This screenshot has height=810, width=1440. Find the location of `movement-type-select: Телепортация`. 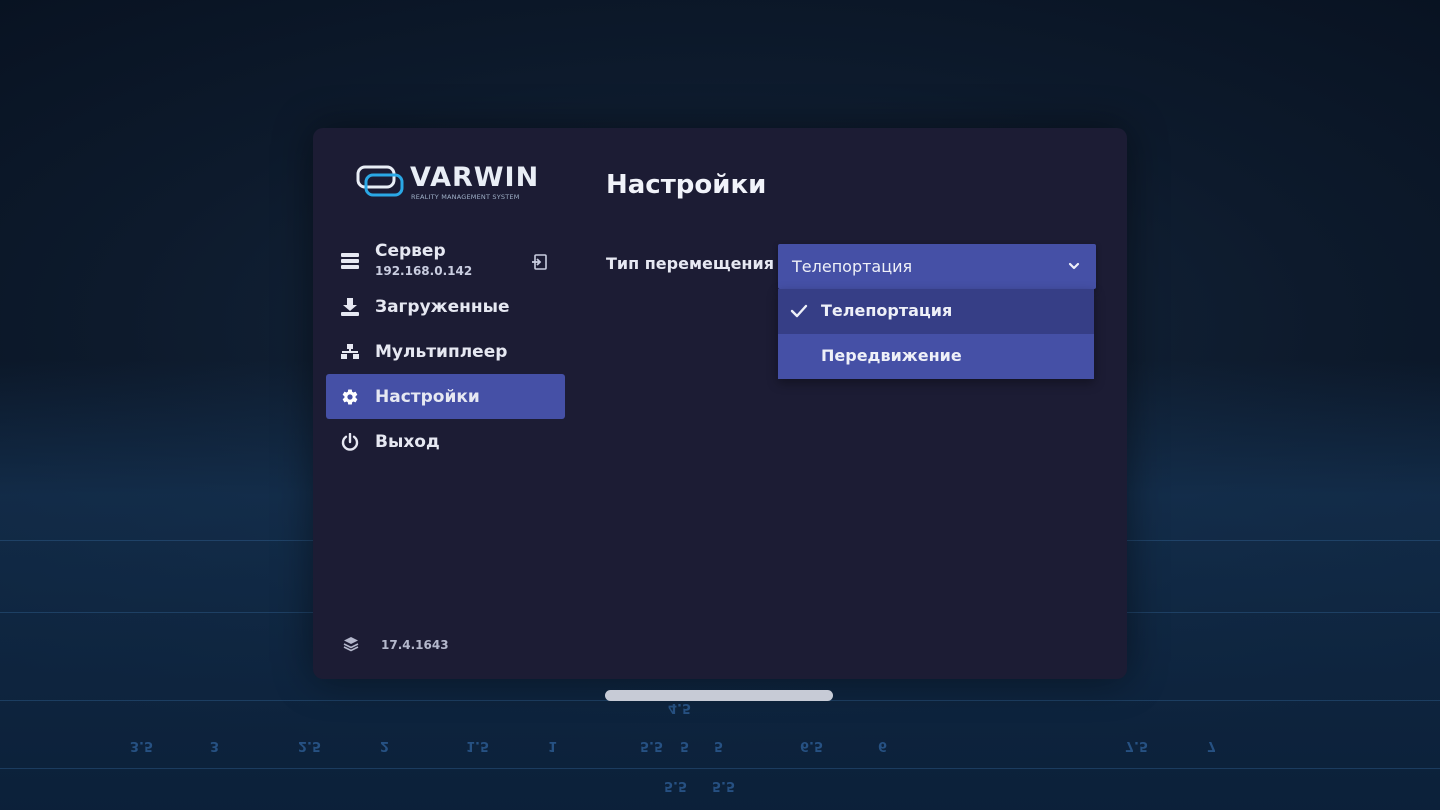

movement-type-select: Телепортация is located at coordinates (937, 266).